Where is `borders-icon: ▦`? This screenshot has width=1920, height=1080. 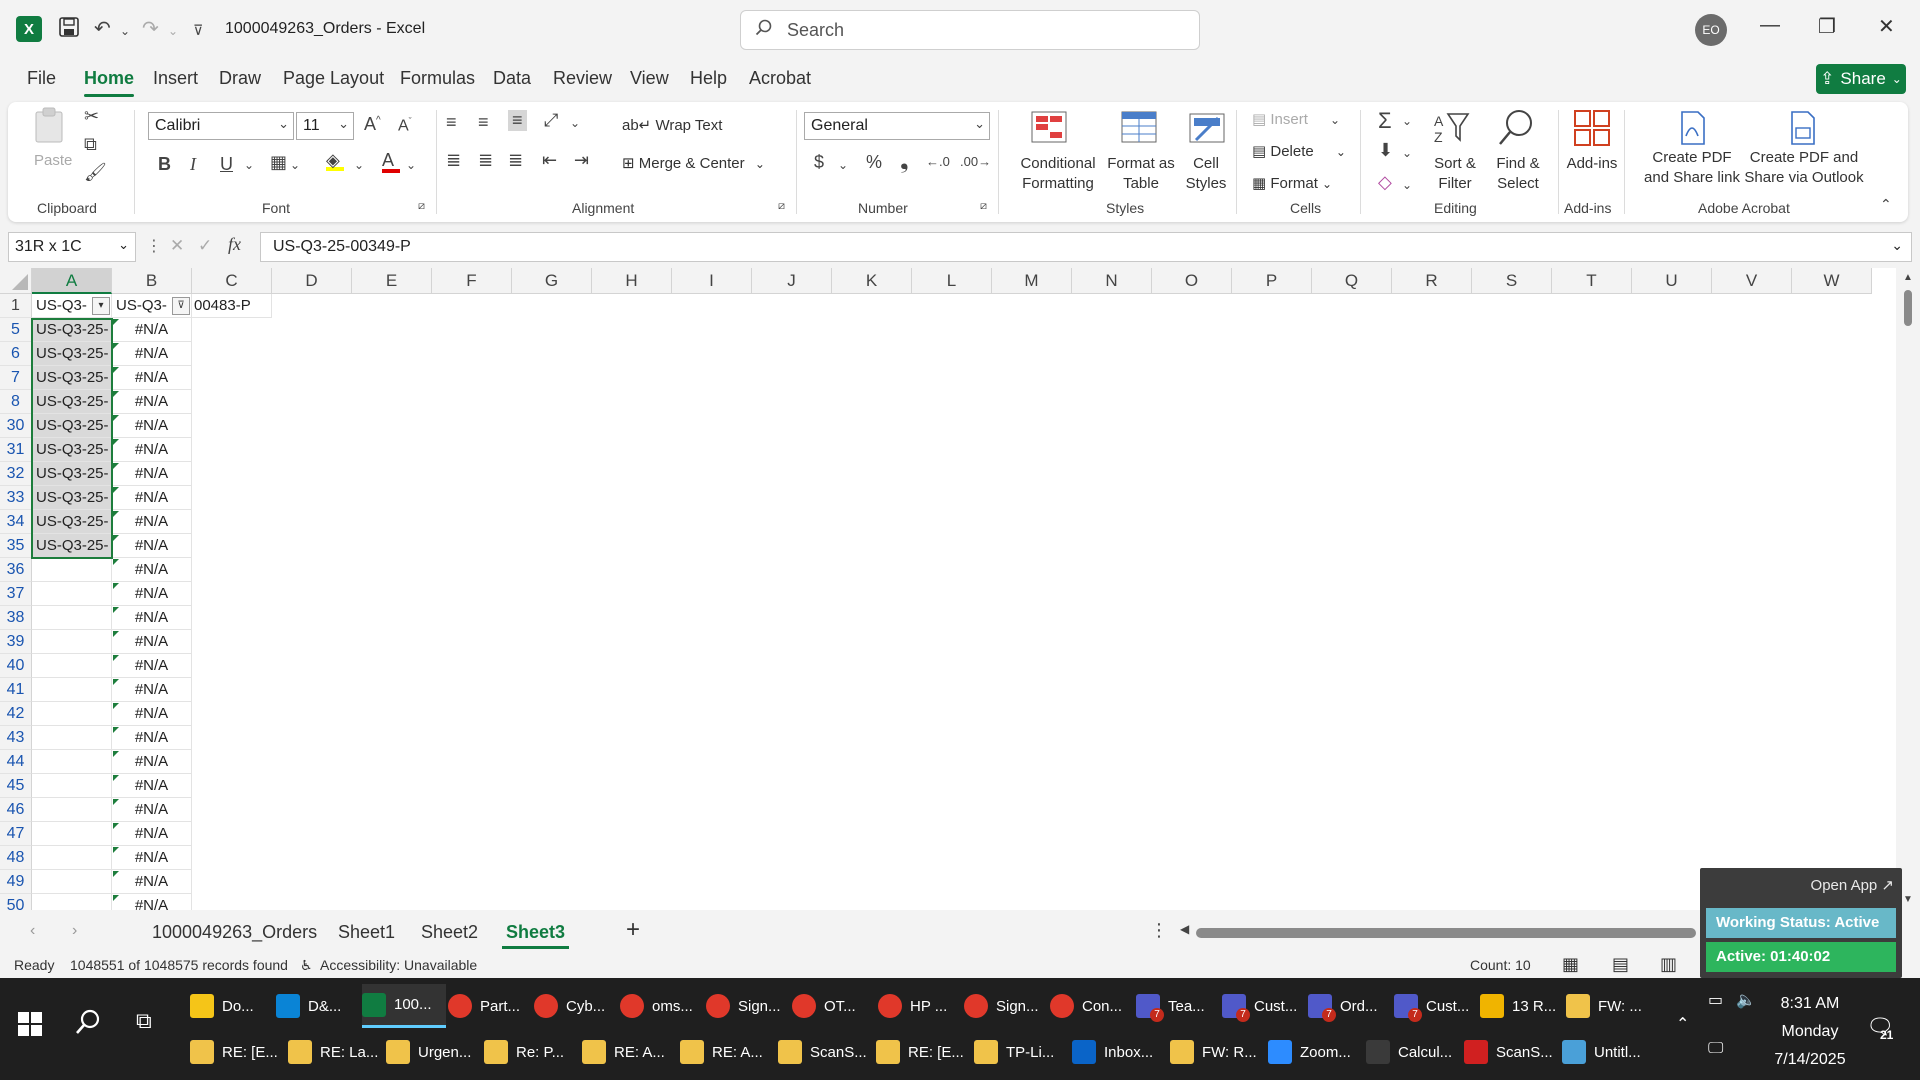
borders-icon: ▦ is located at coordinates (278, 162).